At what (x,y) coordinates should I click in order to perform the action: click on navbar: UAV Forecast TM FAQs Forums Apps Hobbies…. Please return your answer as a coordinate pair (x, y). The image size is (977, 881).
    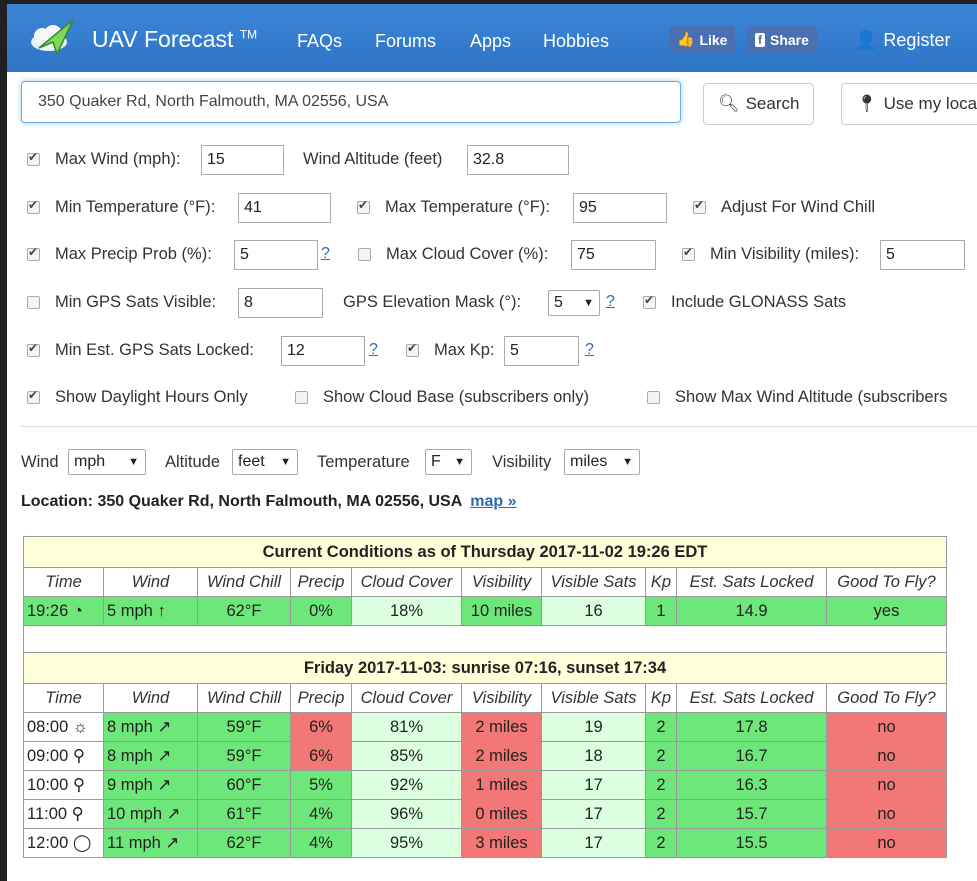
    Looking at the image, I should click on (492, 38).